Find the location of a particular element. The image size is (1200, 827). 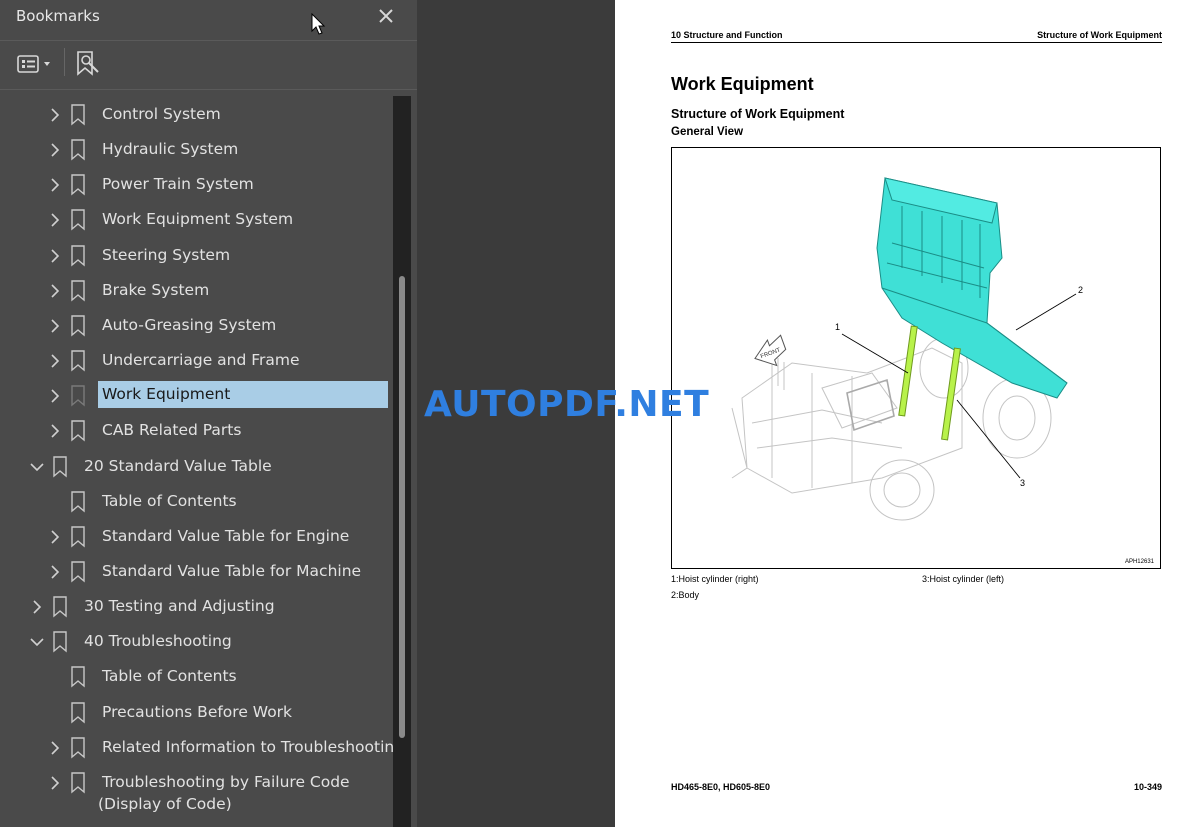

bookmark-item: Auto-Greasing System is located at coordinates (196, 326).